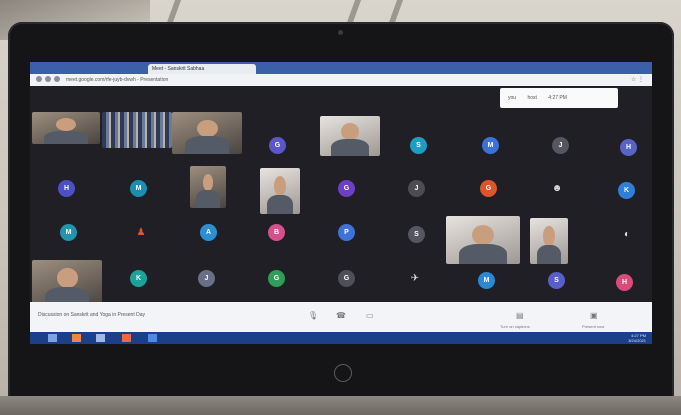  Describe the element at coordinates (515, 326) in the screenshot. I see `captions-label: Turn on captions` at that location.